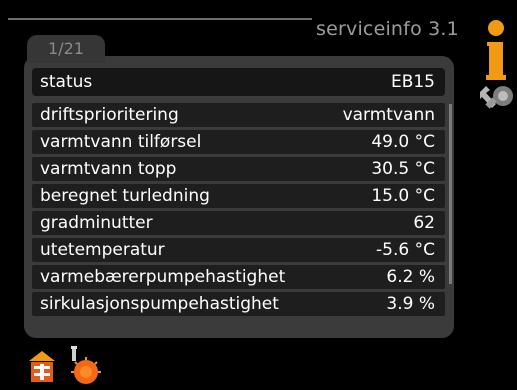 The image size is (517, 390). I want to click on heat-source-icon, so click(84, 366).